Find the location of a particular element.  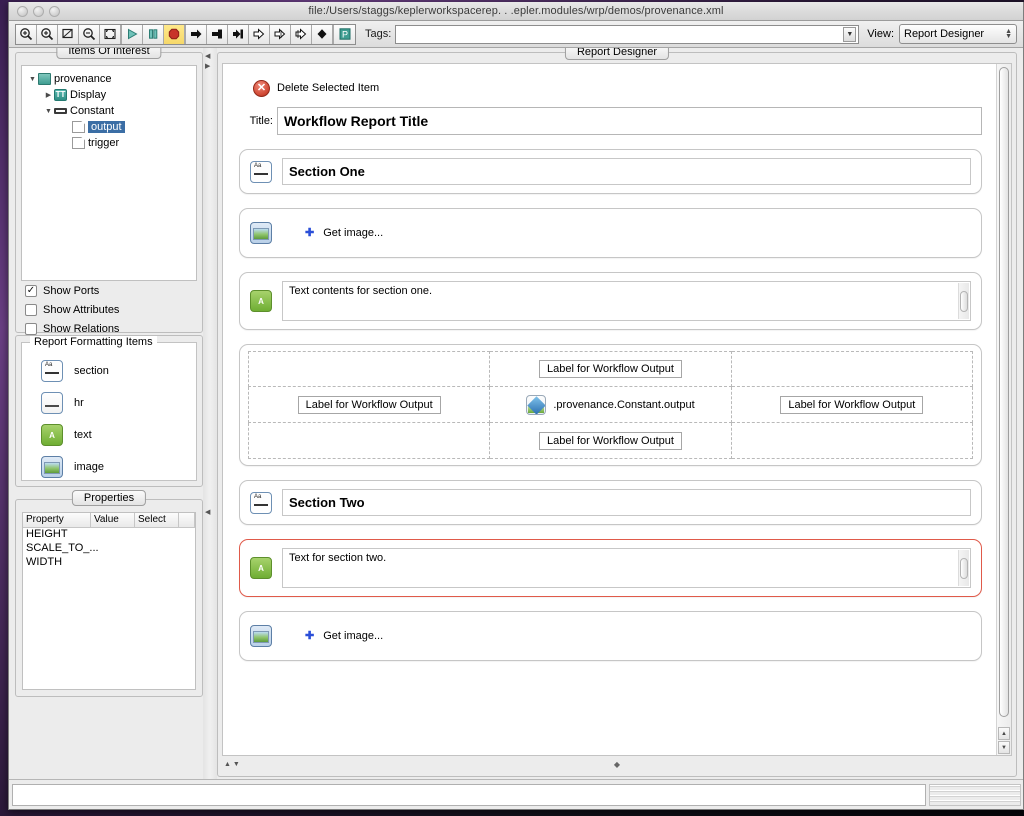

report-block-section-two: Section Two is located at coordinates (610, 502).